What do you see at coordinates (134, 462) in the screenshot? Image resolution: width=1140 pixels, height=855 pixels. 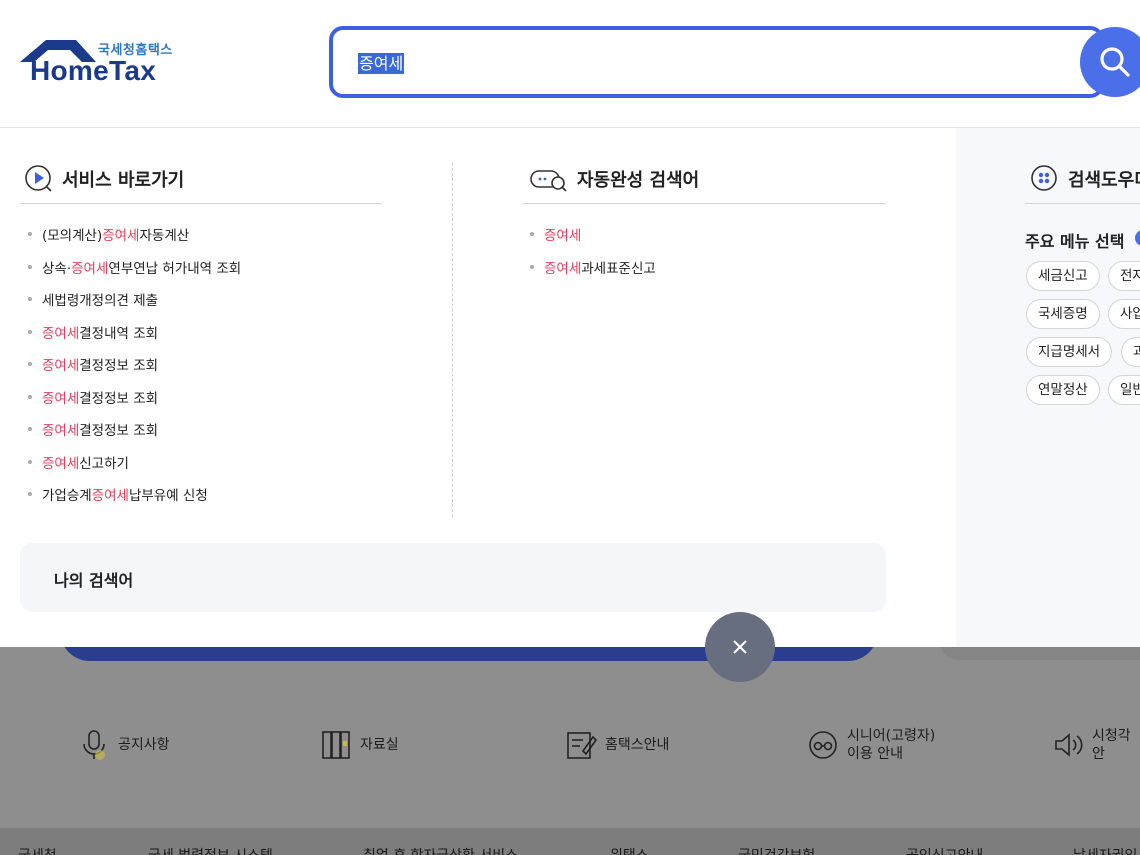 I see `service-link: 증여세 신고하기` at bounding box center [134, 462].